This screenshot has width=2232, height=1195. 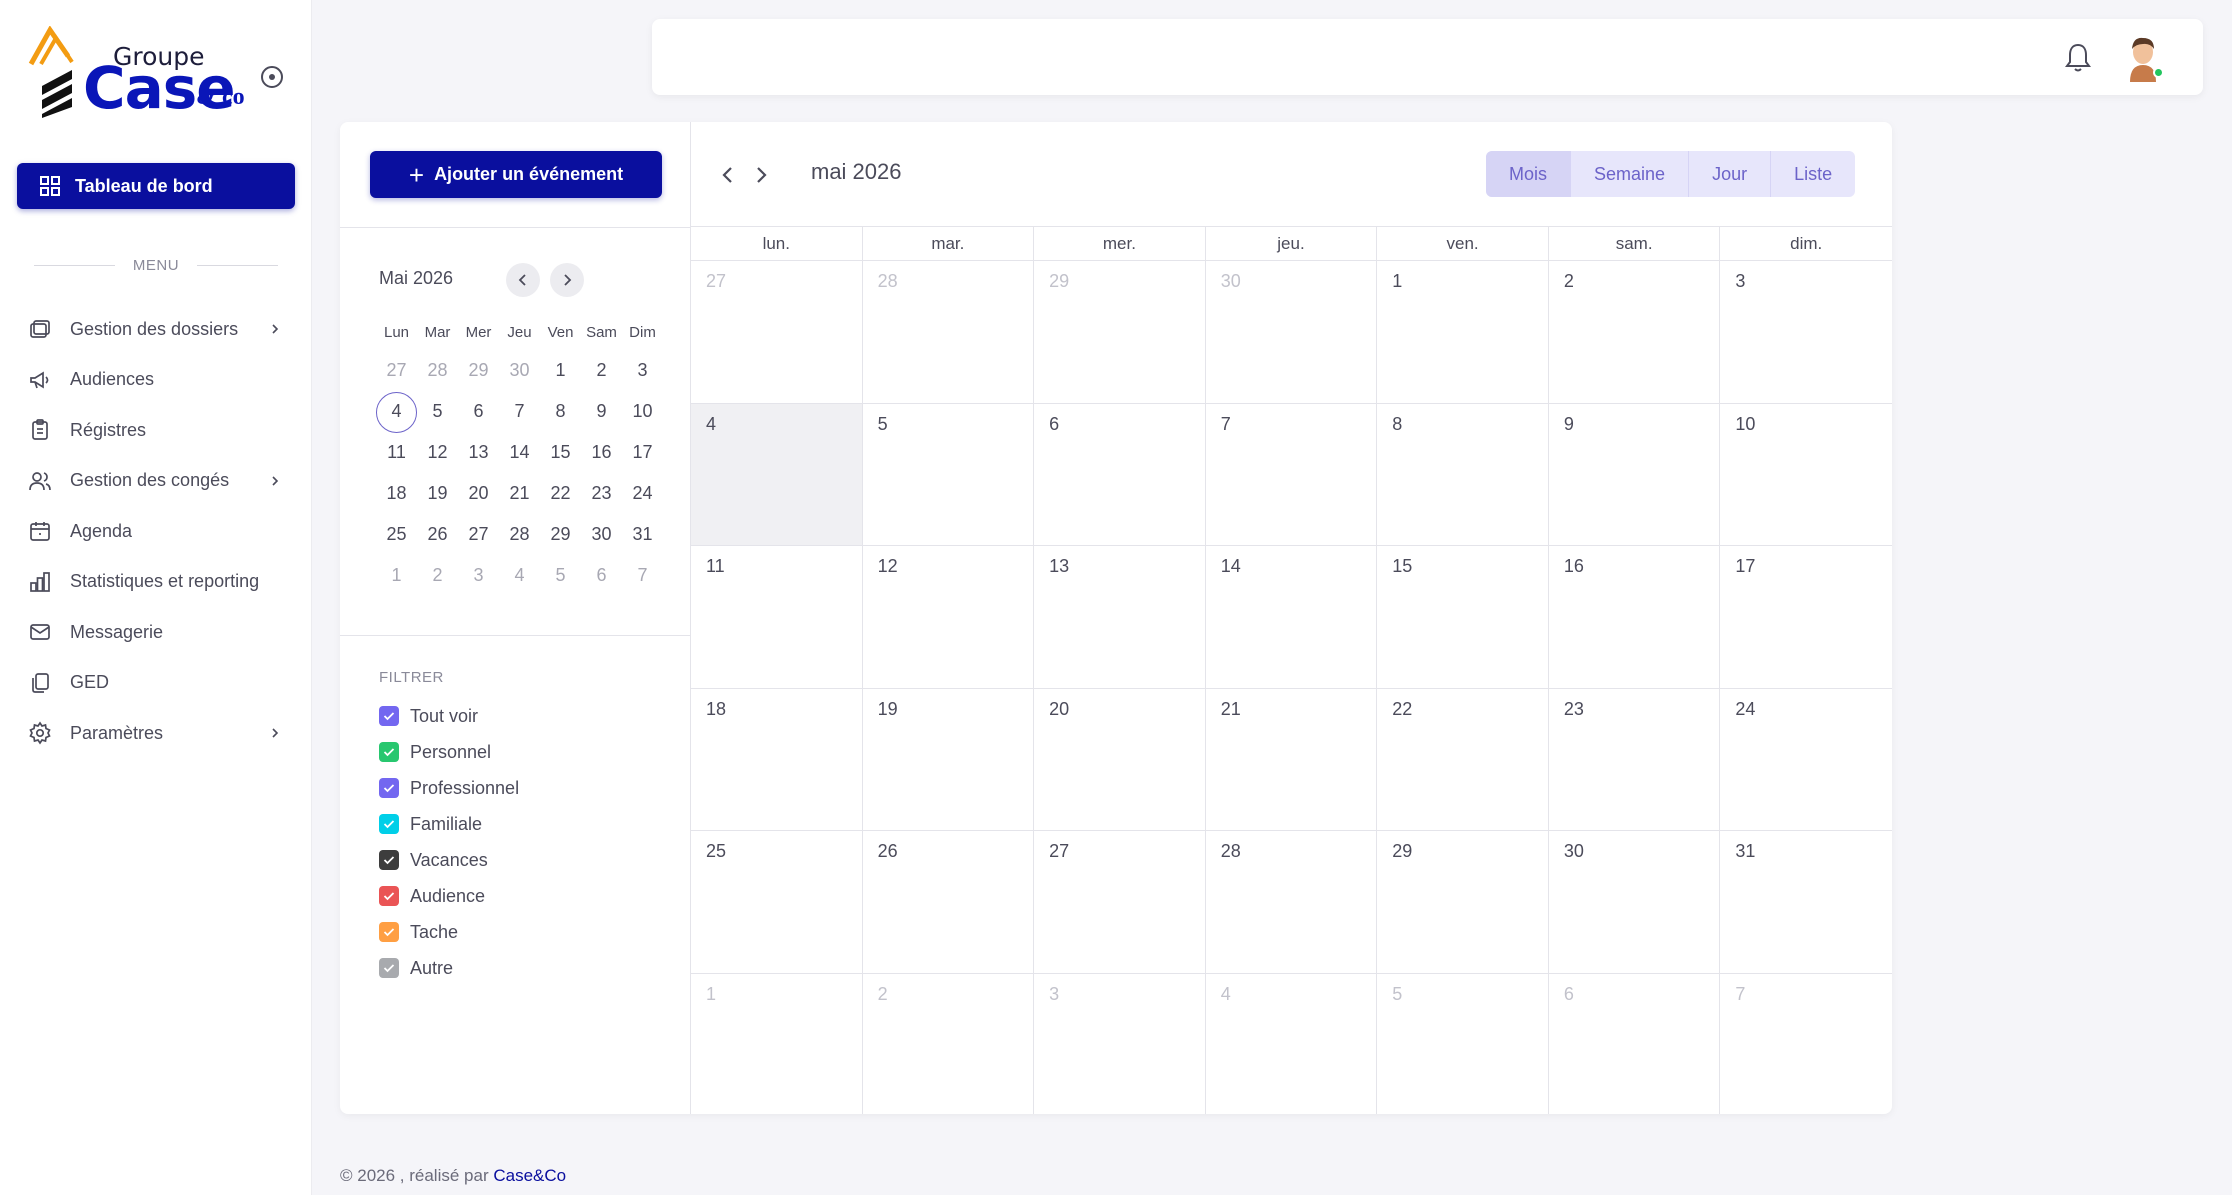 What do you see at coordinates (728, 175) in the screenshot?
I see `prev-month-button` at bounding box center [728, 175].